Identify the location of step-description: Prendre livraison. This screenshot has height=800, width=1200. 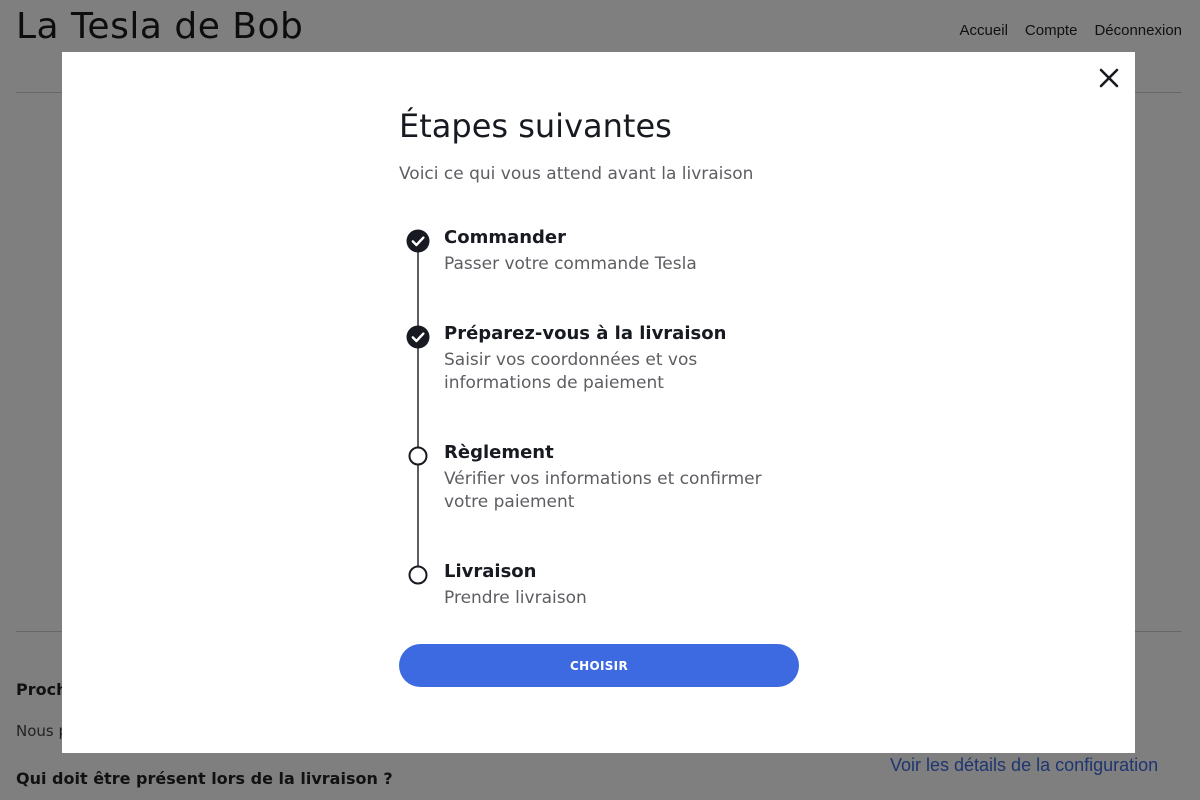
(515, 598).